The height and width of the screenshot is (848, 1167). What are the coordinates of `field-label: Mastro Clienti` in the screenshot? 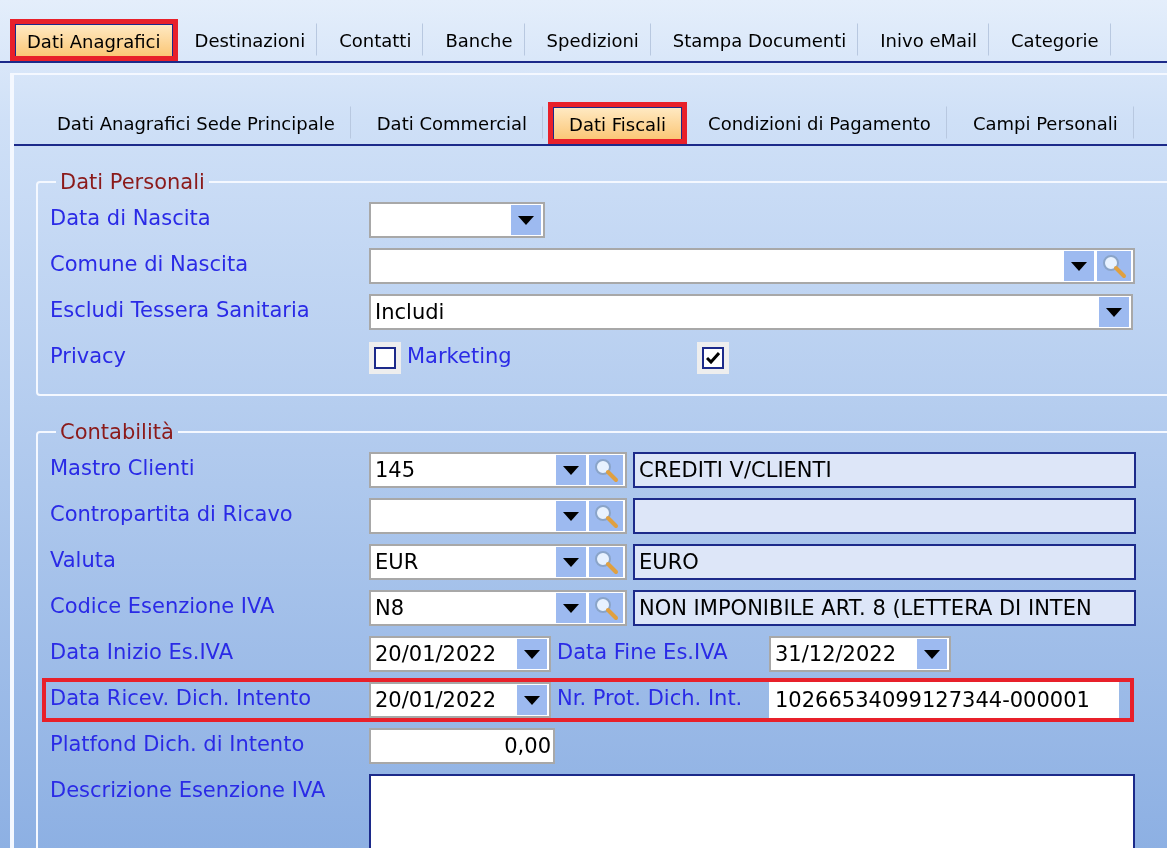 It's located at (123, 467).